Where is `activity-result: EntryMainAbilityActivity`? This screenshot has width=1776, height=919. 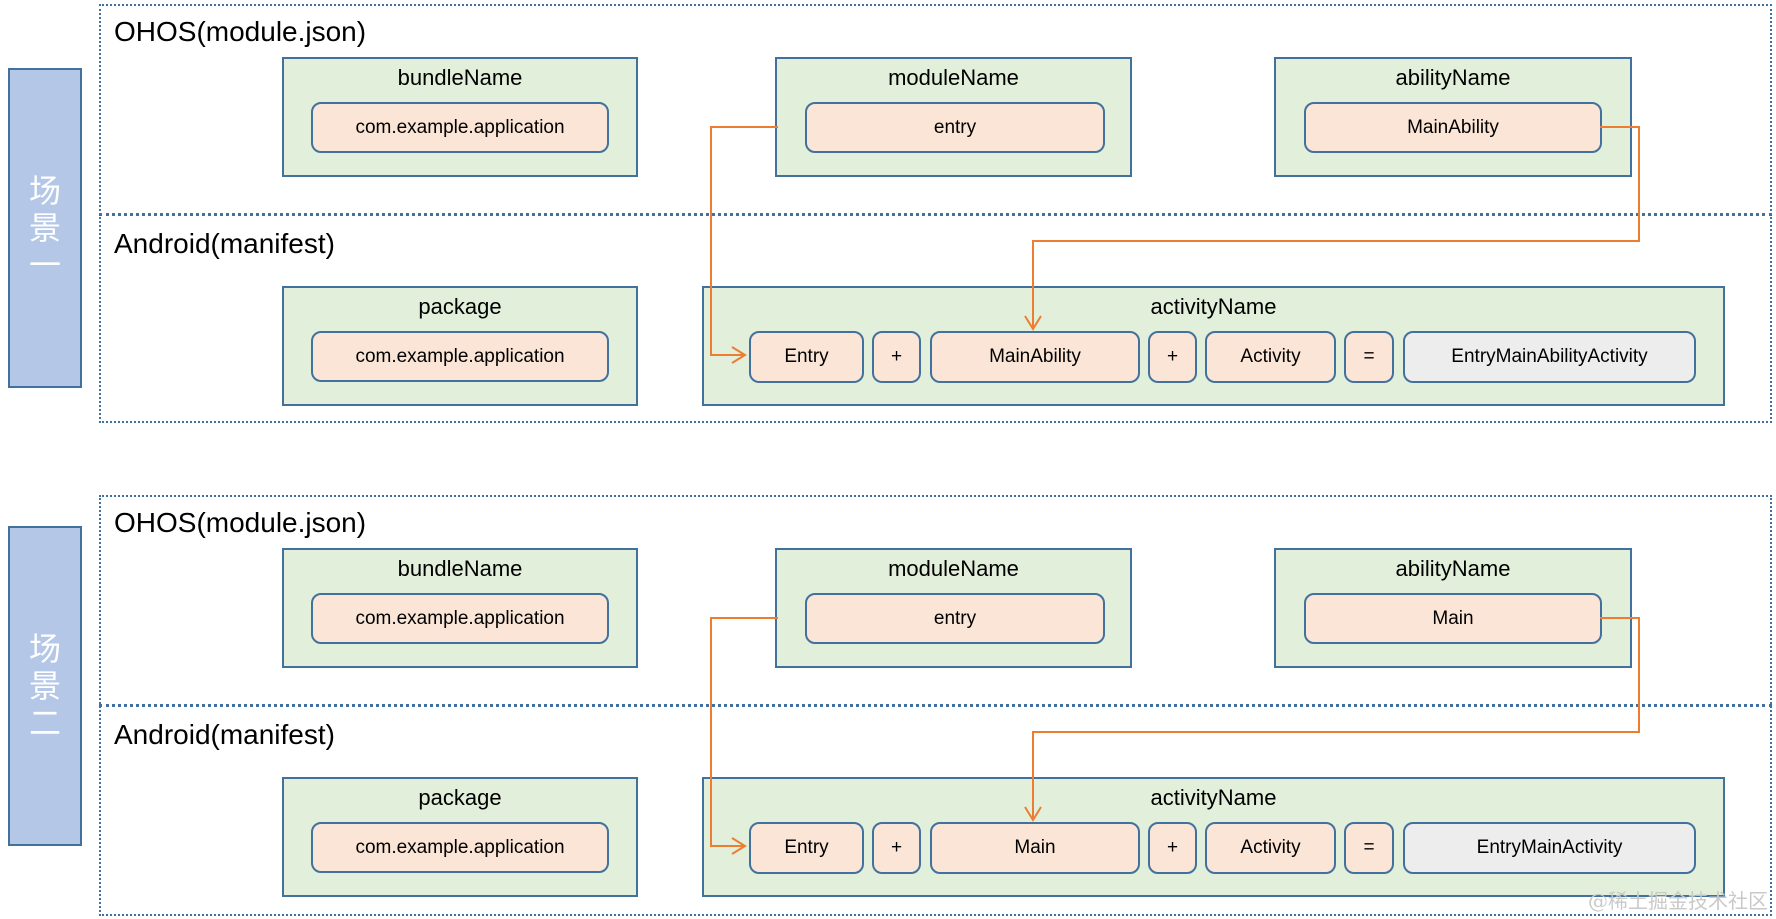 activity-result: EntryMainAbilityActivity is located at coordinates (1549, 357).